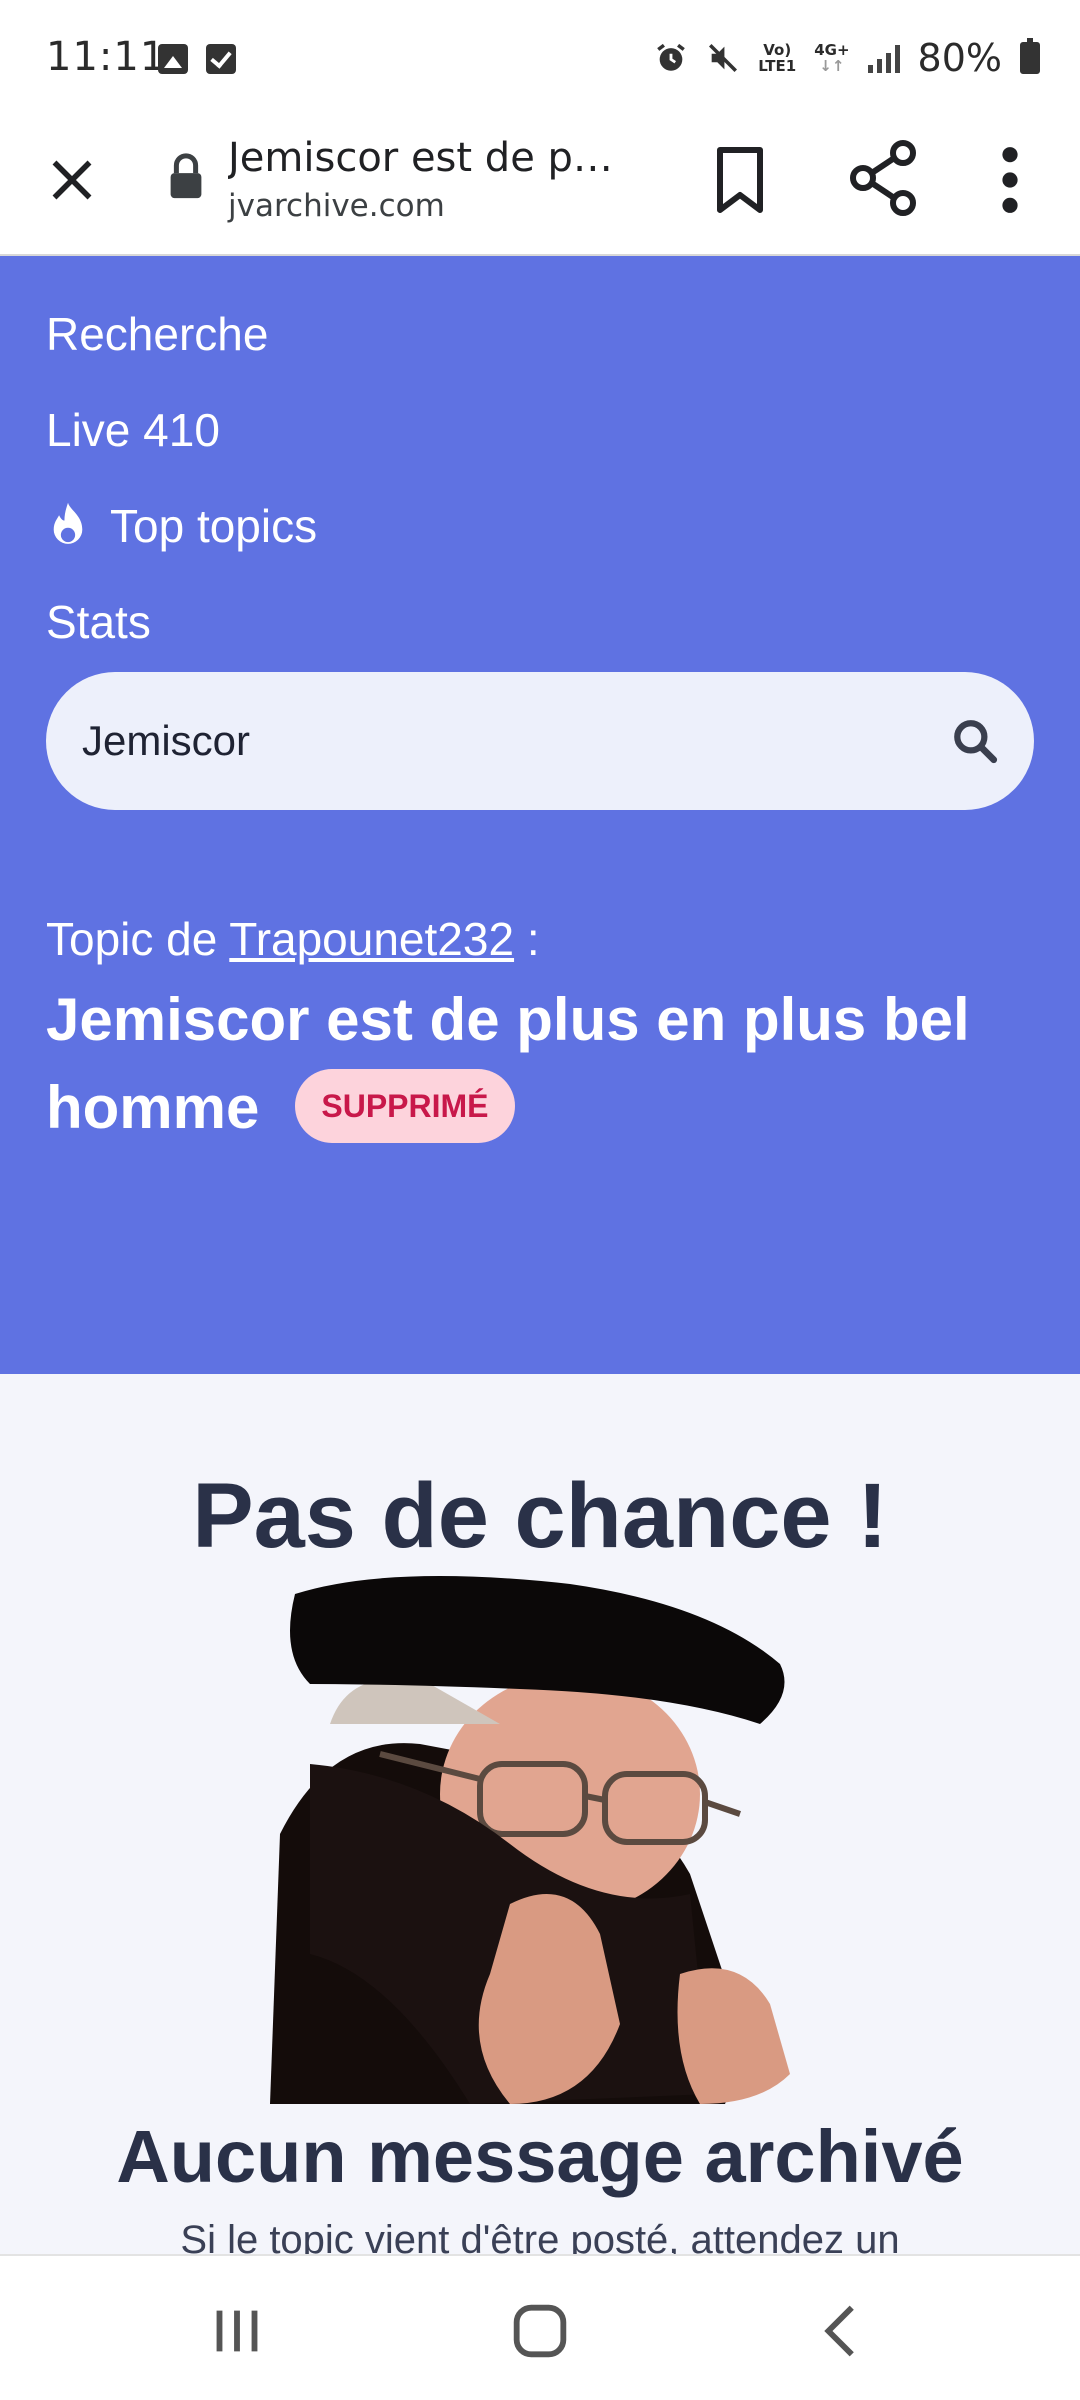 The width and height of the screenshot is (1080, 2400). What do you see at coordinates (336, 206) in the screenshot?
I see `page-domain: jvarchive.com` at bounding box center [336, 206].